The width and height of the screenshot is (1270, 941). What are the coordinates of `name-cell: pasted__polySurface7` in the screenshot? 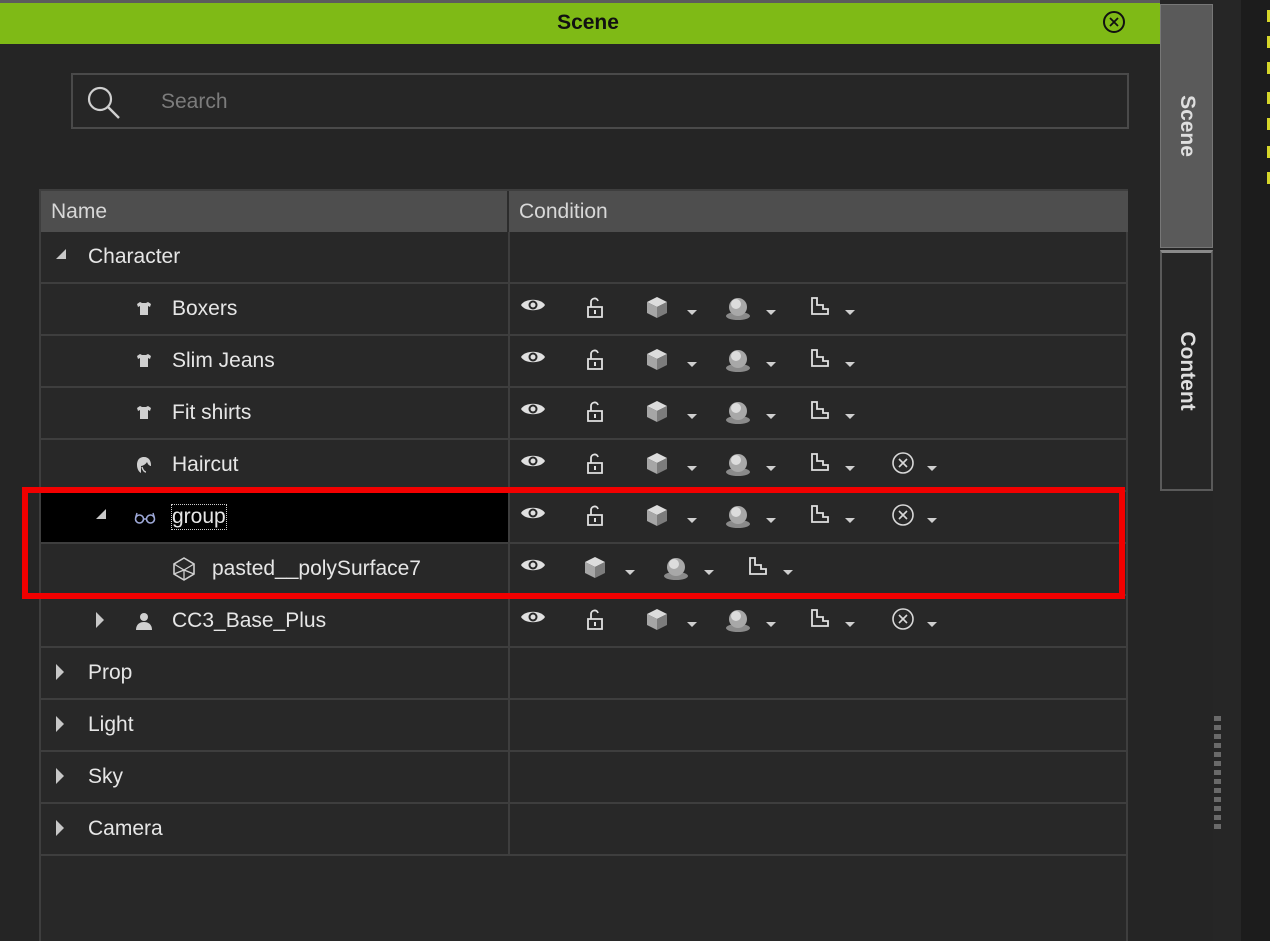 It's located at (275, 569).